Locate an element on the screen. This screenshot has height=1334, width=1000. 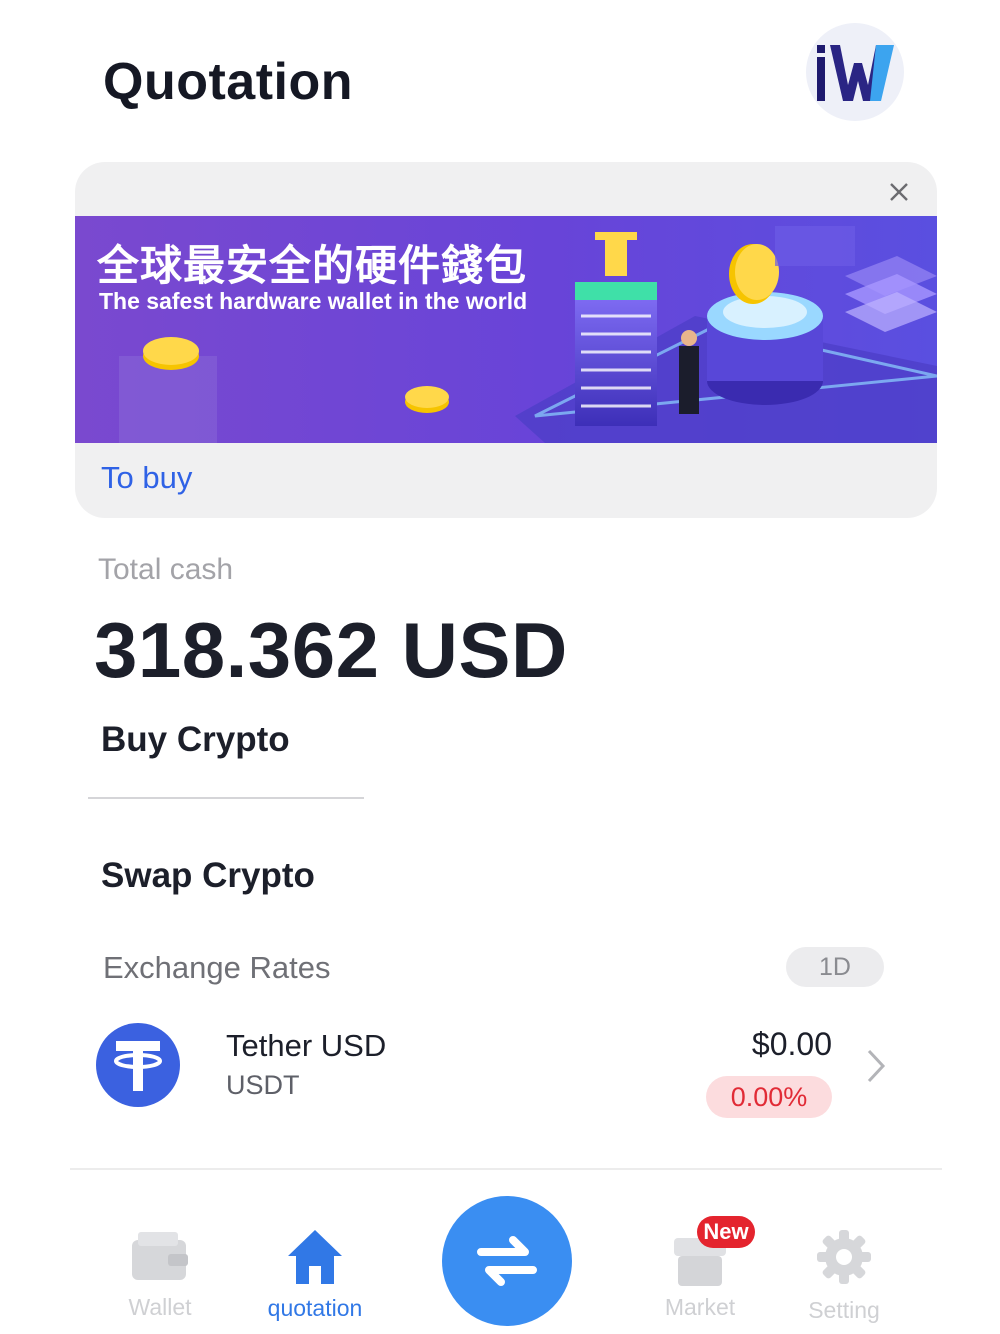
period-selector: 1D is located at coordinates (835, 967).